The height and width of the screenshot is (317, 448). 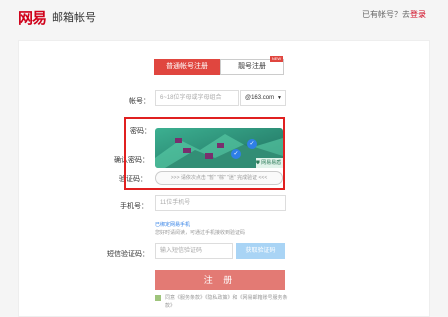 I want to click on domain-value: @163.com, so click(x=260, y=98).